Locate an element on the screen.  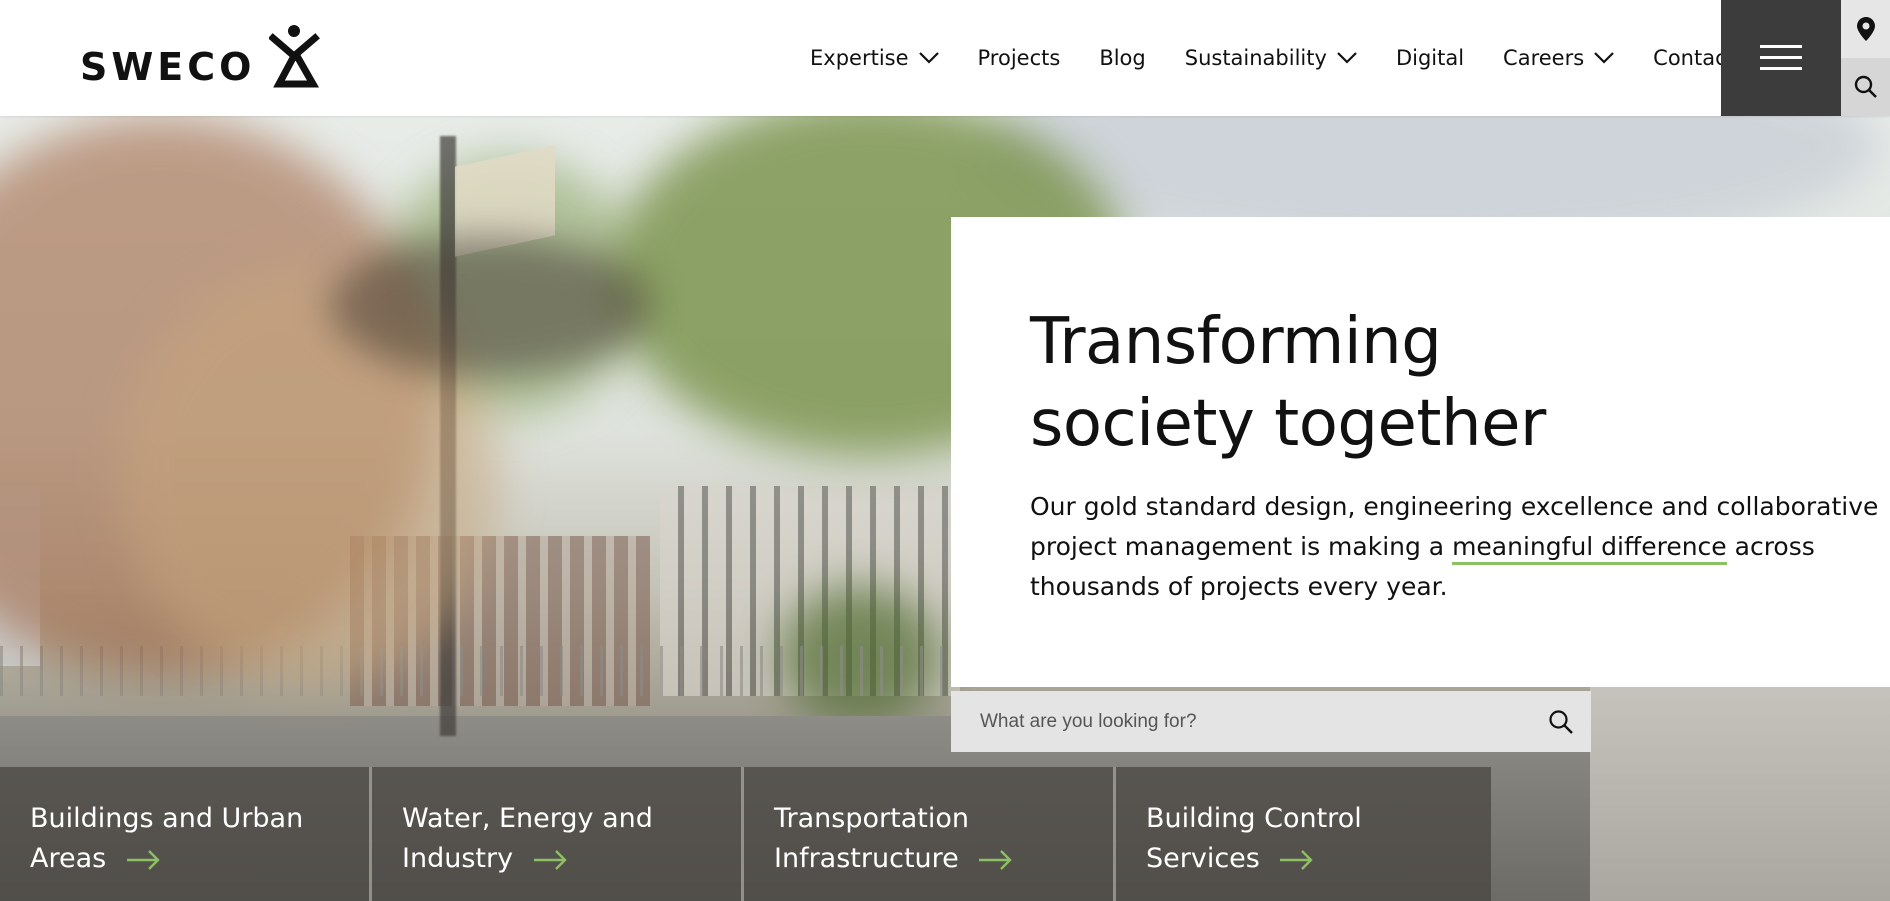
logo-wordmark: SWECO is located at coordinates (168, 67).